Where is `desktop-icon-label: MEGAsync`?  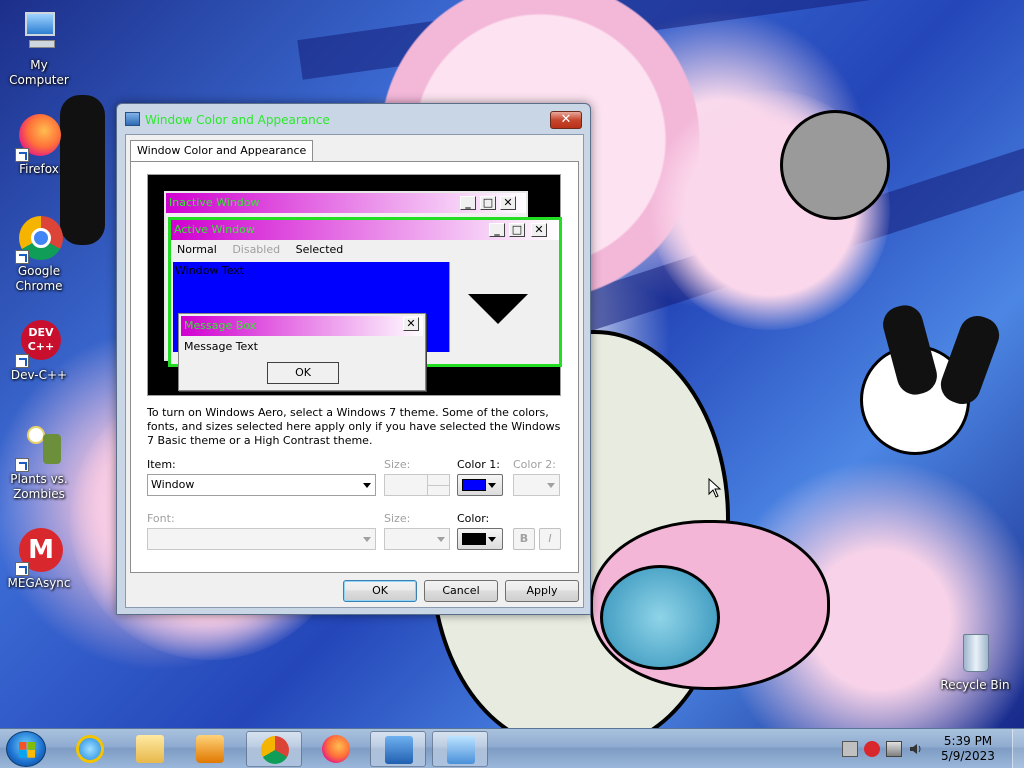
desktop-icon-label: MEGAsync is located at coordinates (39, 583).